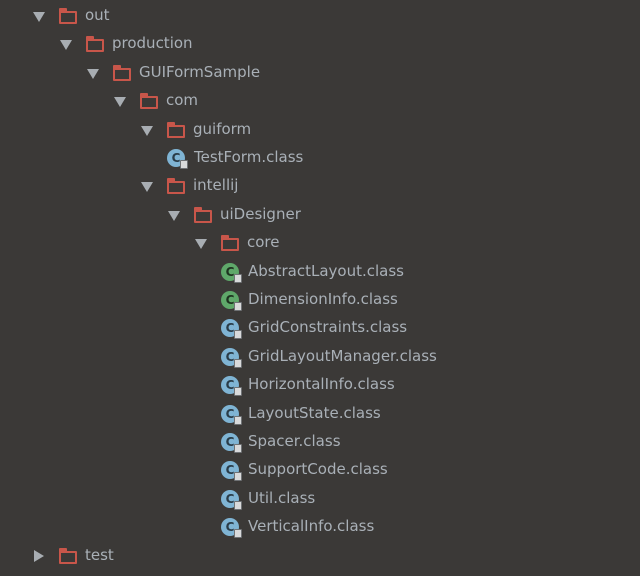  I want to click on tree-file-row: C AbstractLayout.class, so click(320, 272).